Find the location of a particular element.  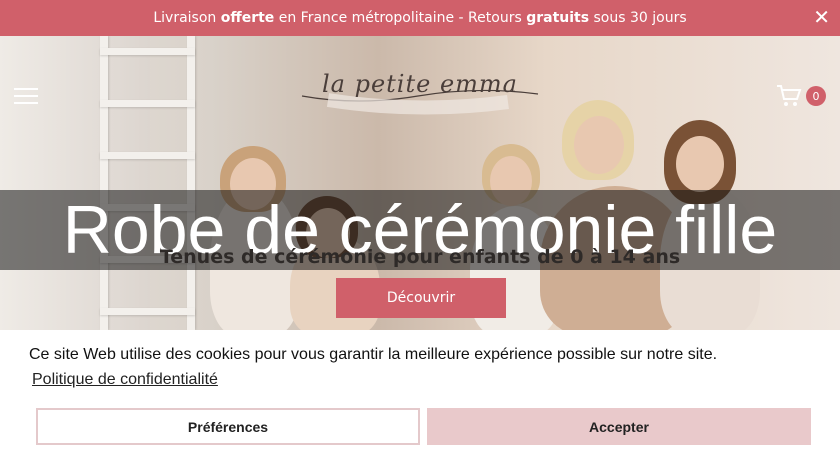

preferences-button: Préférences is located at coordinates (228, 426).